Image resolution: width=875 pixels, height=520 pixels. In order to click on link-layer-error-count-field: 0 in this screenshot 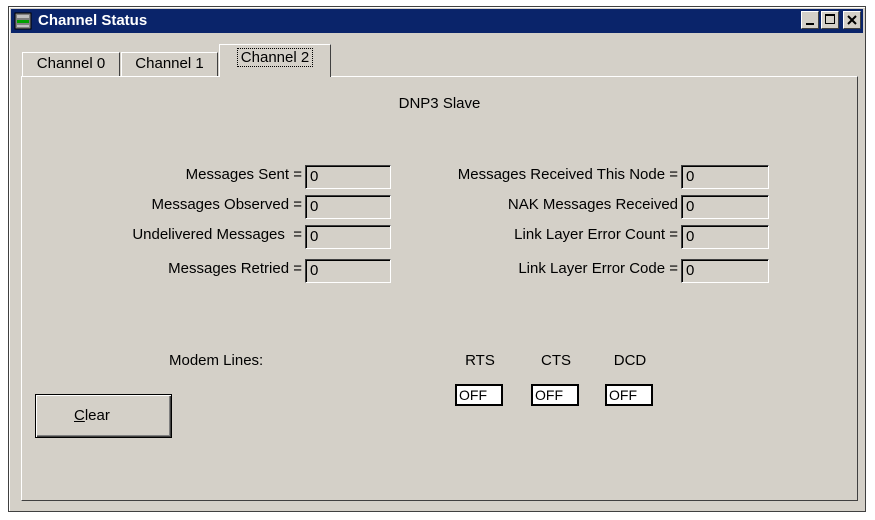, I will do `click(725, 237)`.